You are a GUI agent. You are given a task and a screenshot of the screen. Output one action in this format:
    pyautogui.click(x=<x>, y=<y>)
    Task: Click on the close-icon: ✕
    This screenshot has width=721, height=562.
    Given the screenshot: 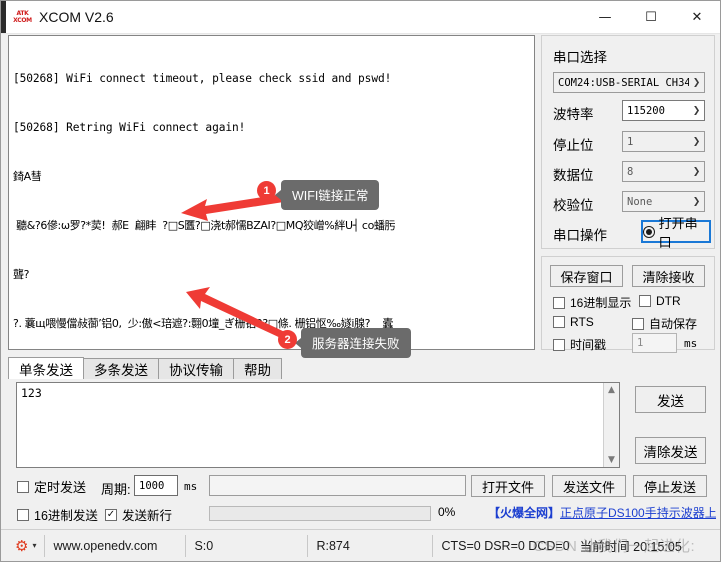 What is the action you would take?
    pyautogui.click(x=697, y=17)
    